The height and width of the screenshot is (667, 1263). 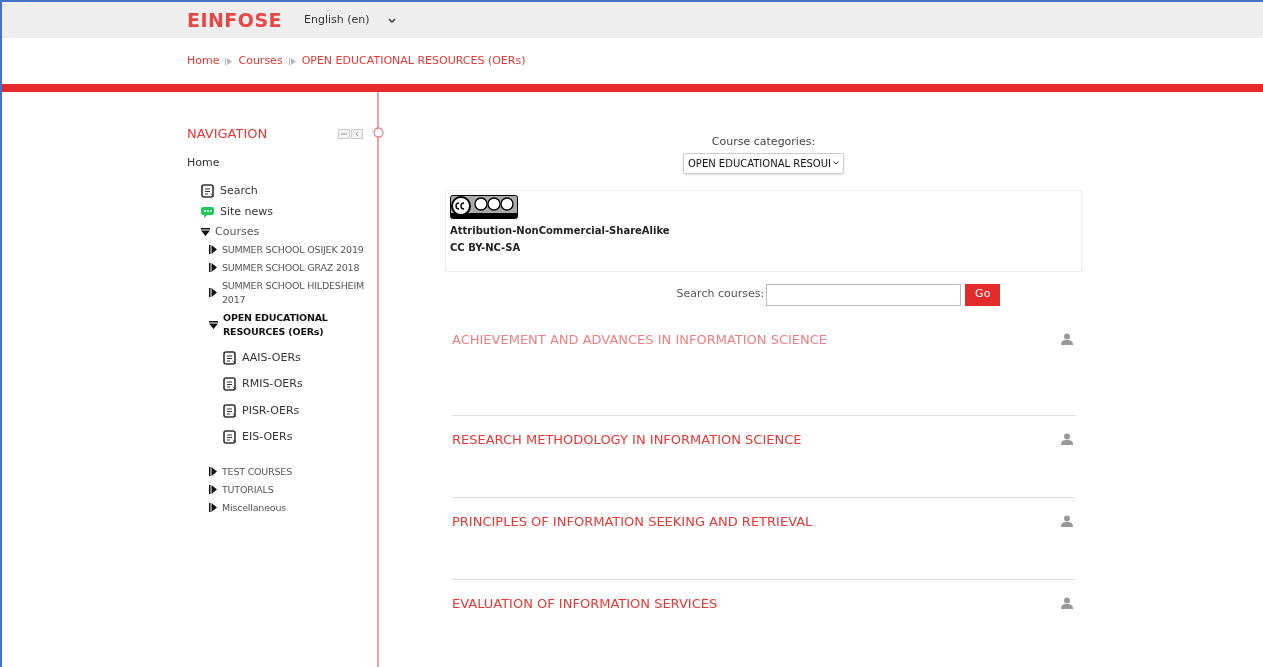 What do you see at coordinates (227, 134) in the screenshot?
I see `block-title: NAVIGATION` at bounding box center [227, 134].